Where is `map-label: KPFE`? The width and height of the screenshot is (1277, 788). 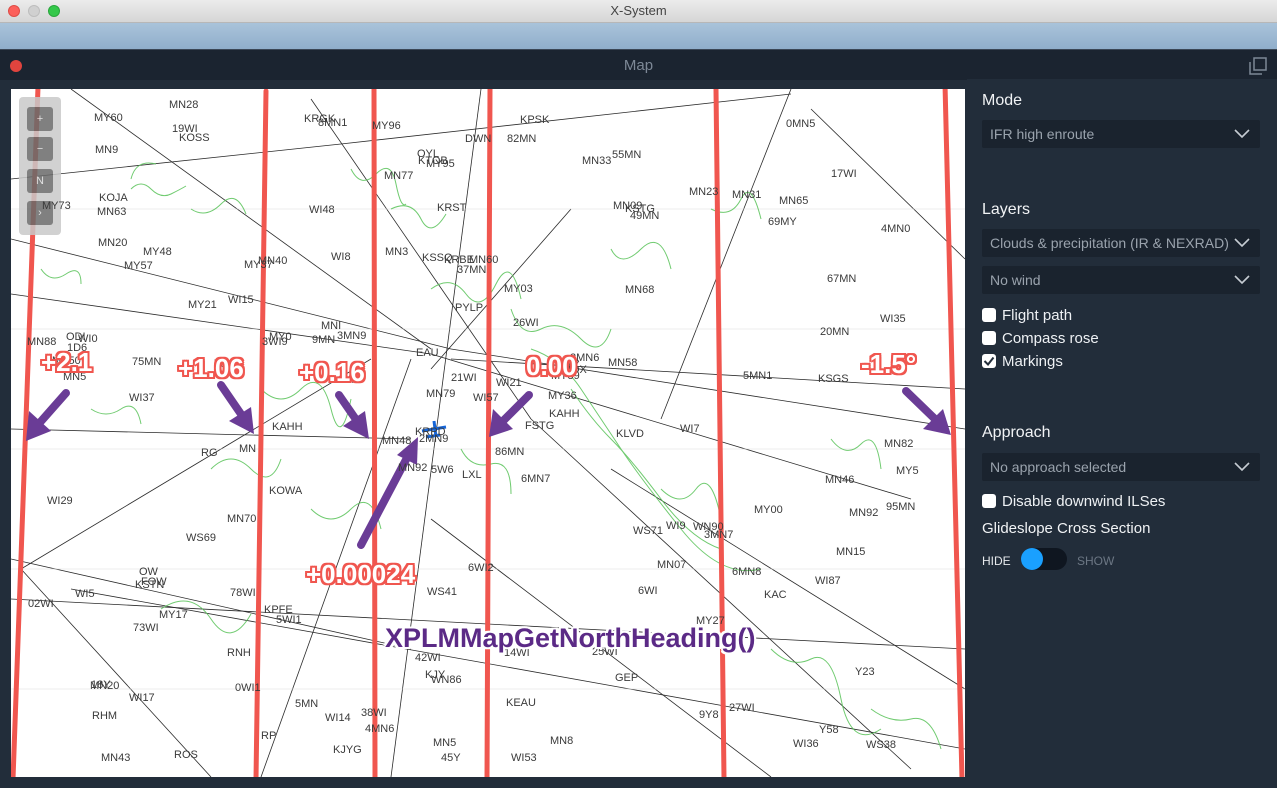 map-label: KPFE is located at coordinates (278, 610).